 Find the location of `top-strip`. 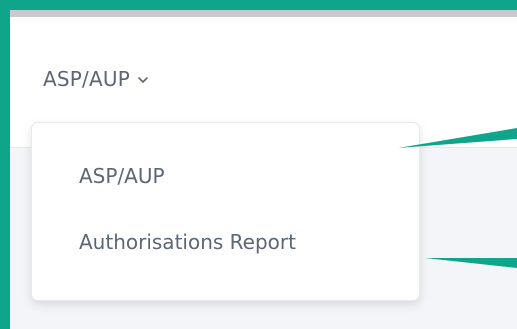

top-strip is located at coordinates (263, 13).